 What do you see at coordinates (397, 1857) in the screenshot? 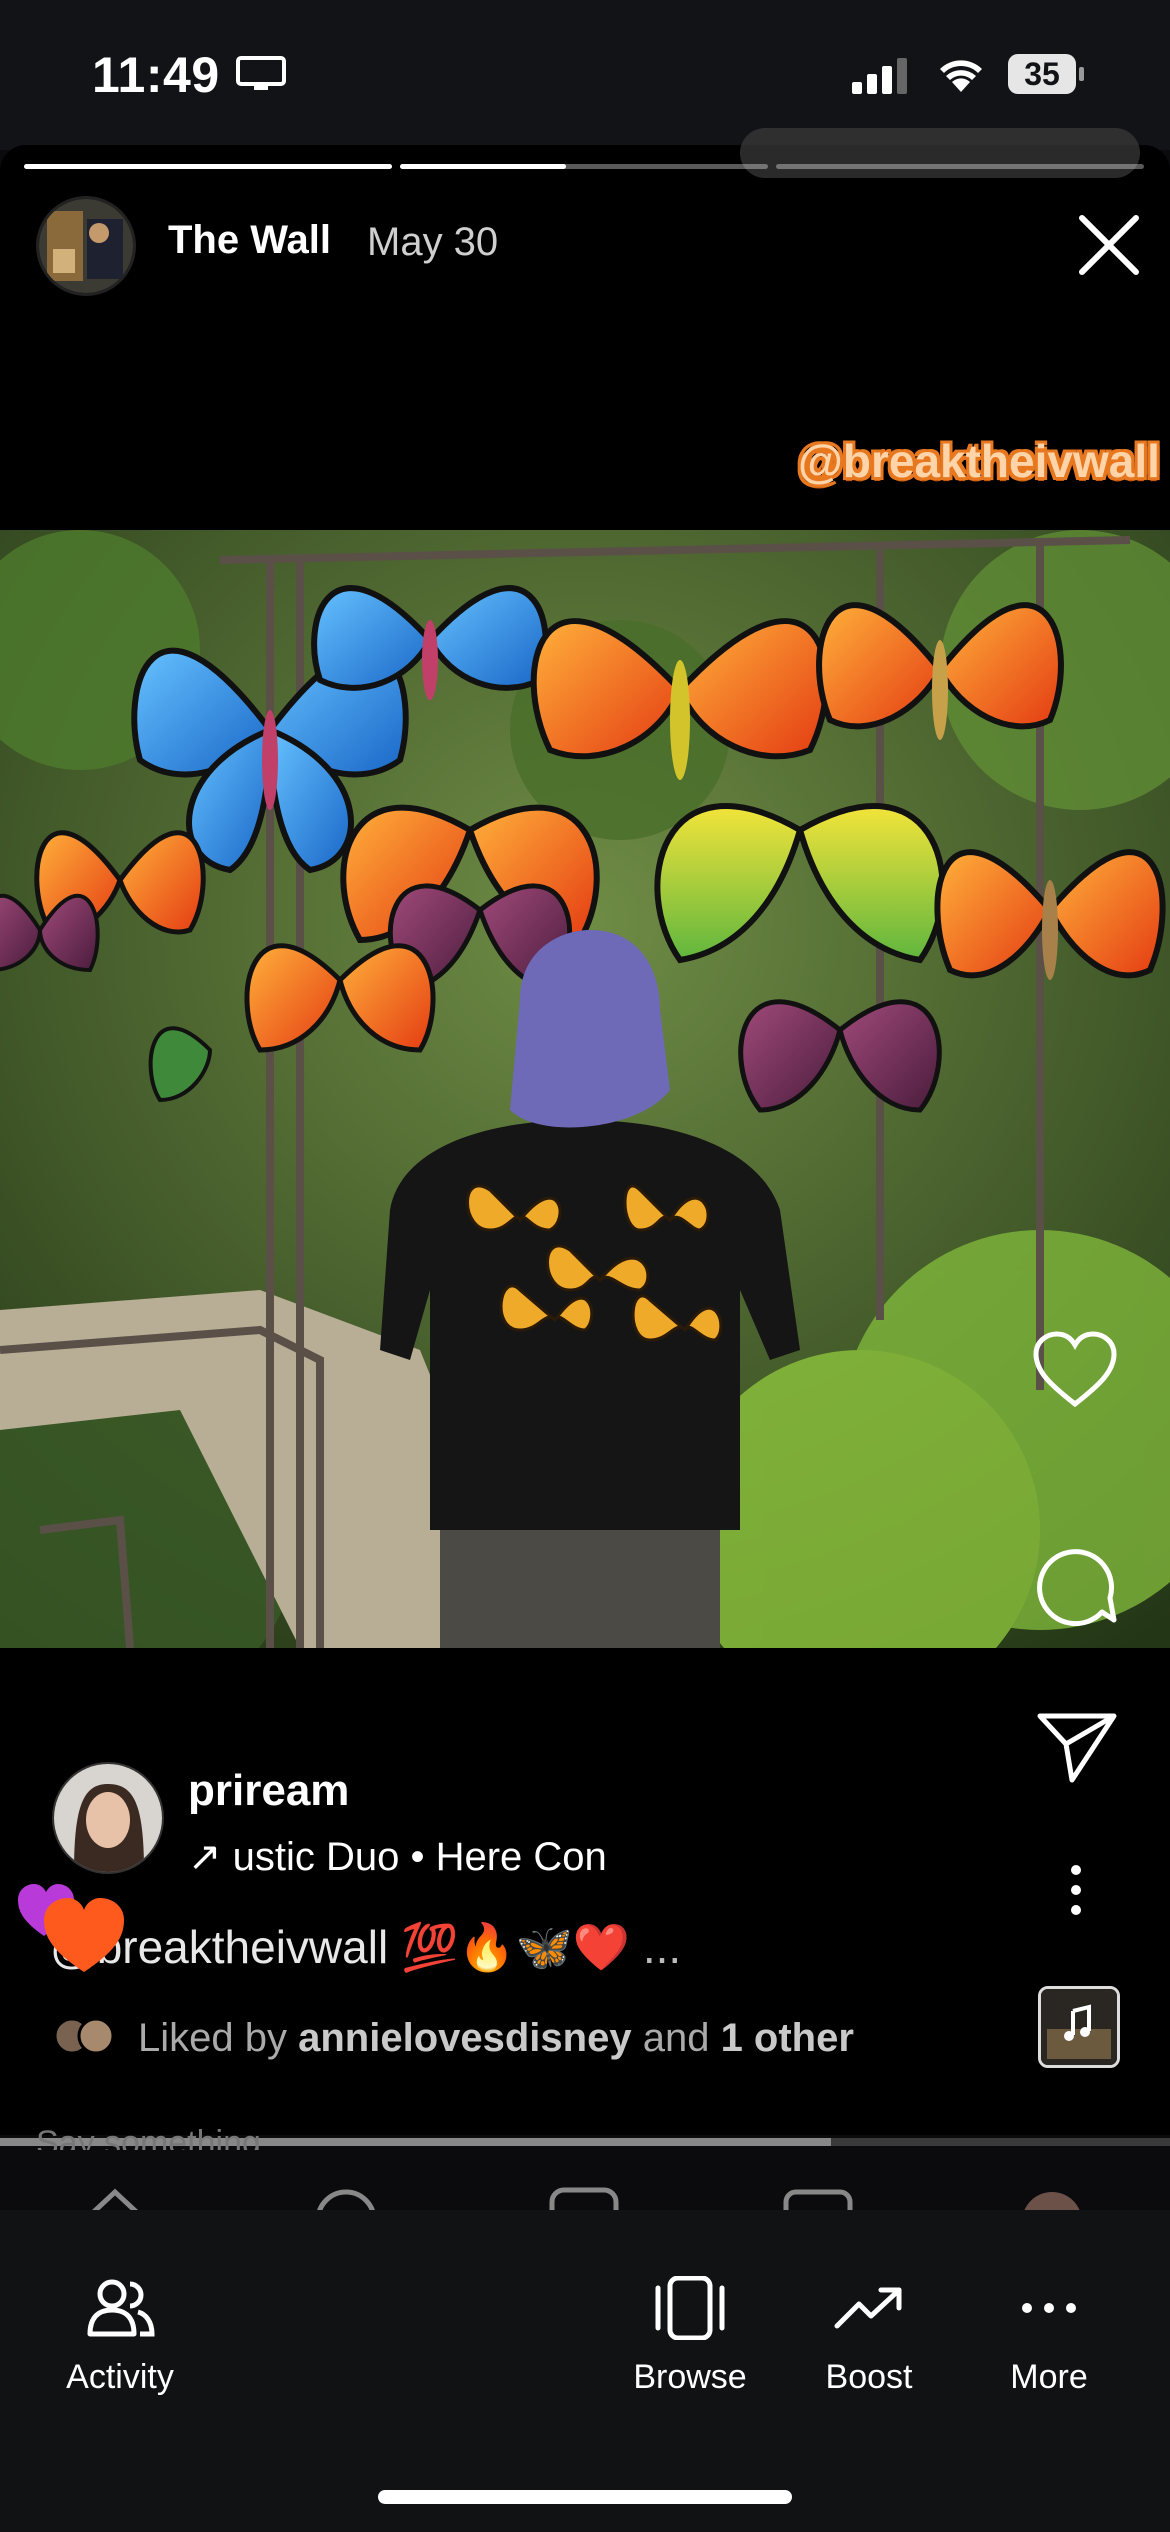
I see `audio-track-label: ↗ ustic Duo • Here Con` at bounding box center [397, 1857].